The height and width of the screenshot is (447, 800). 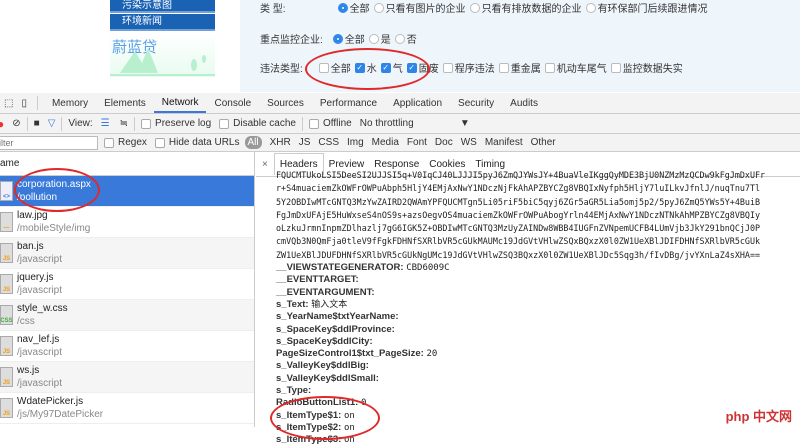 I want to click on request-text: WdatePicker.js/js/My97DatePicker, so click(x=60, y=408).